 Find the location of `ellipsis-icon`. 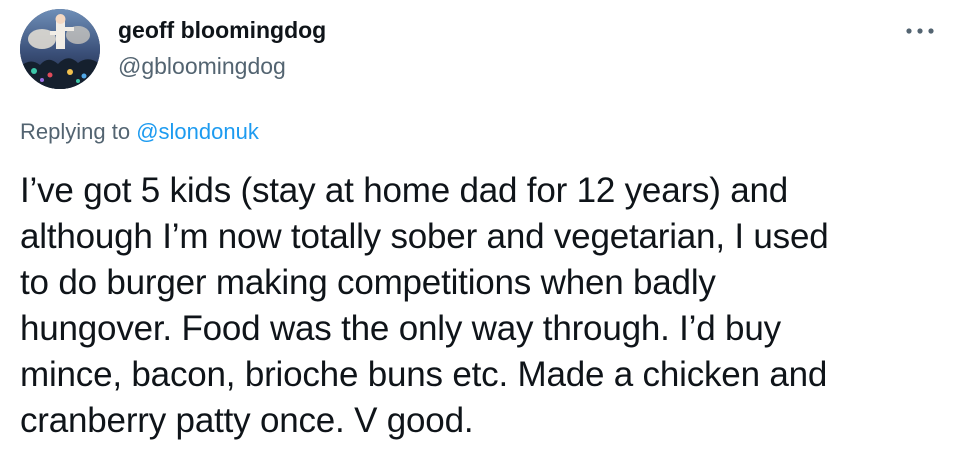

ellipsis-icon is located at coordinates (920, 31).